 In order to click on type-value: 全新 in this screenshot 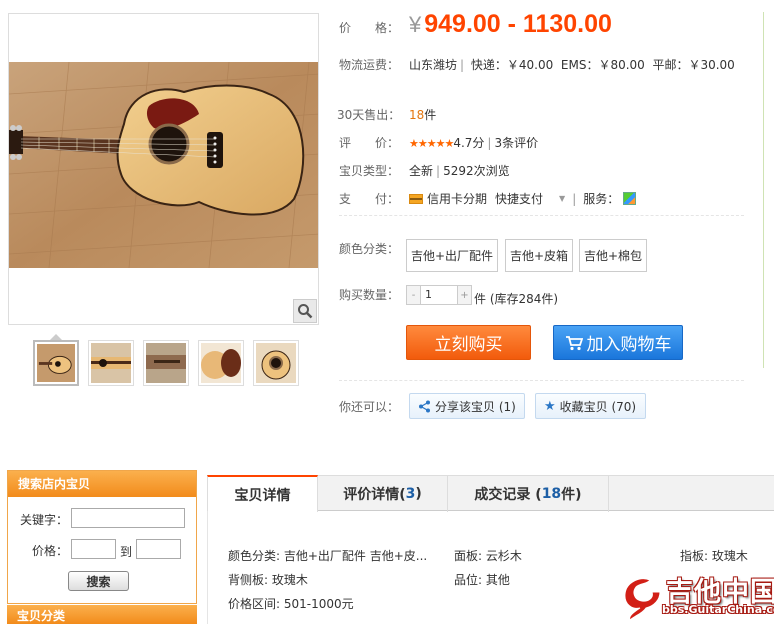, I will do `click(421, 171)`.